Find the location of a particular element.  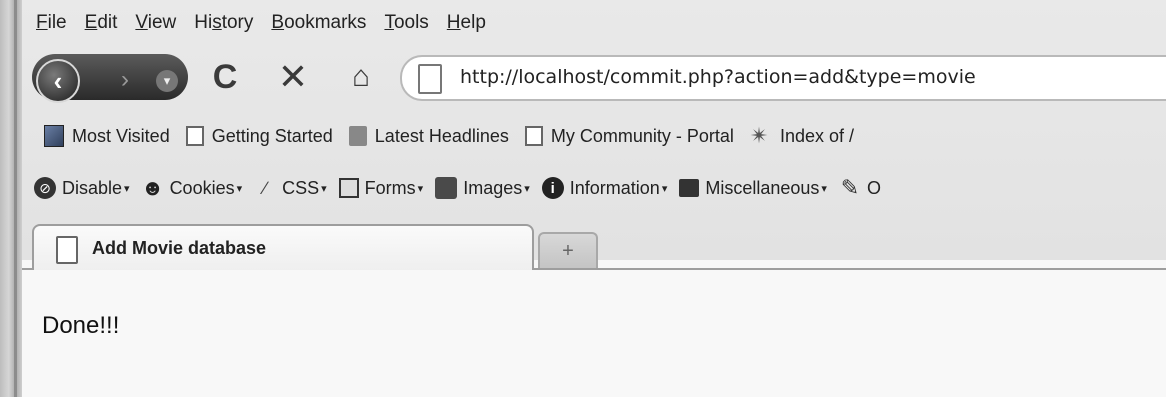

bookmark-label: My Community - Portal is located at coordinates (642, 135).